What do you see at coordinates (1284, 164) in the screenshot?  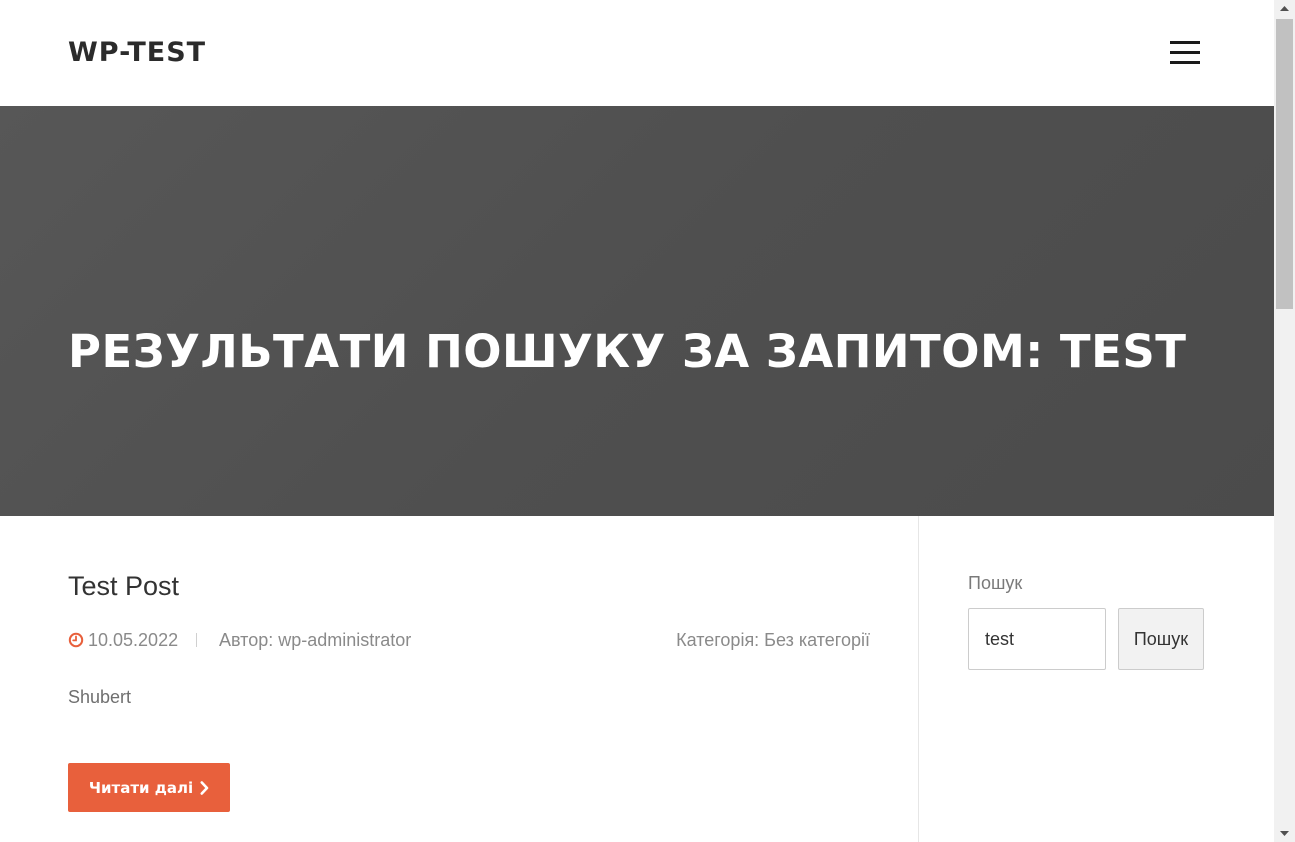 I see `scrollbar-thumb` at bounding box center [1284, 164].